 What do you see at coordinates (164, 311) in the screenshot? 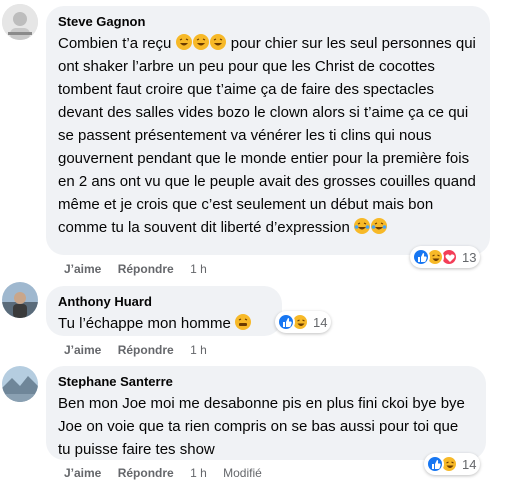
I see `comment-bubble: Anthony Huard Tu l’échappe mon homme` at bounding box center [164, 311].